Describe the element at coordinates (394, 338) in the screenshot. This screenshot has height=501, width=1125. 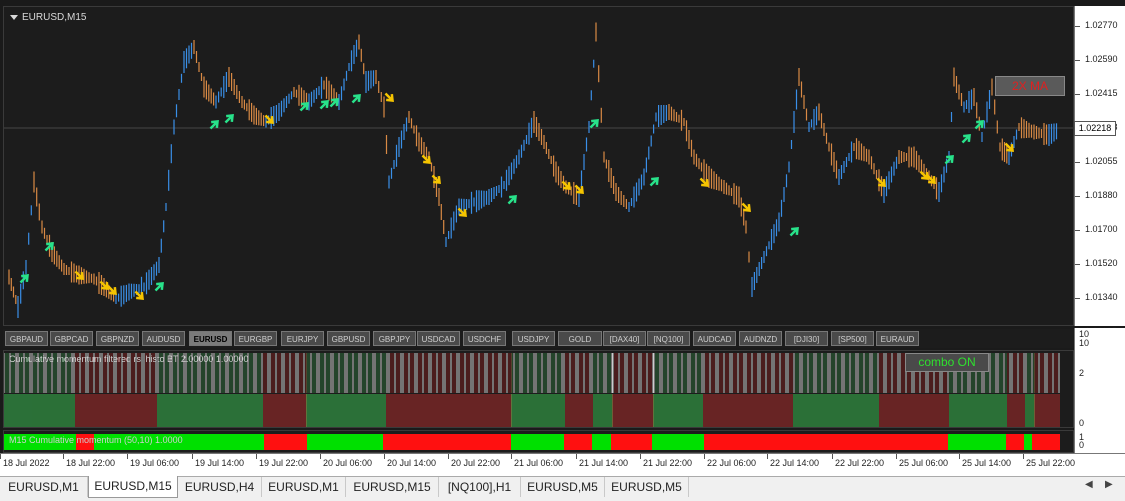
I see `symbol-button-gbpjpy: GBPJPY` at that location.